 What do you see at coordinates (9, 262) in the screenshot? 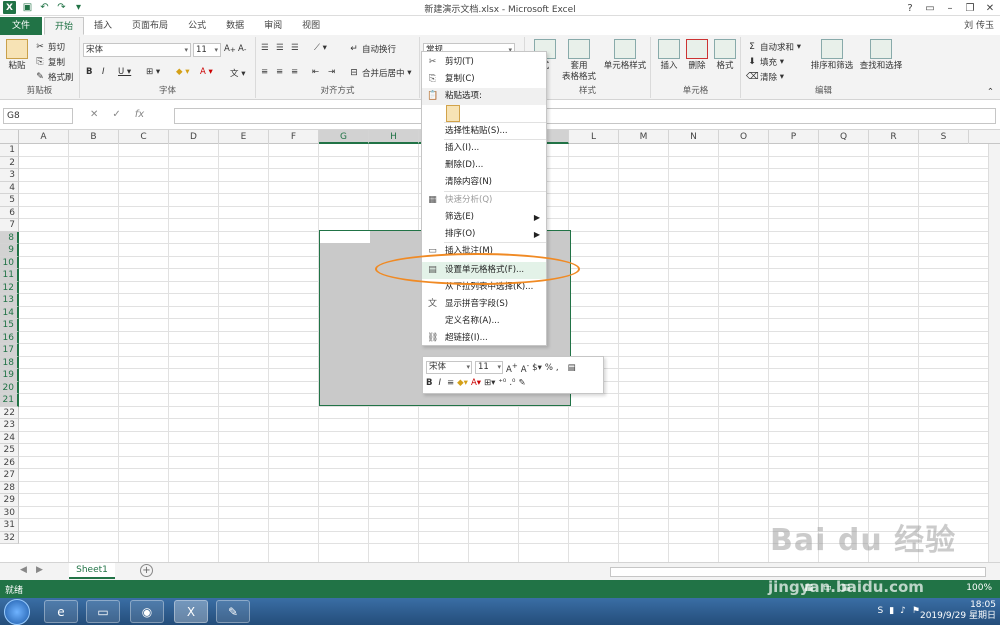
I see `row-header: 10` at bounding box center [9, 262].